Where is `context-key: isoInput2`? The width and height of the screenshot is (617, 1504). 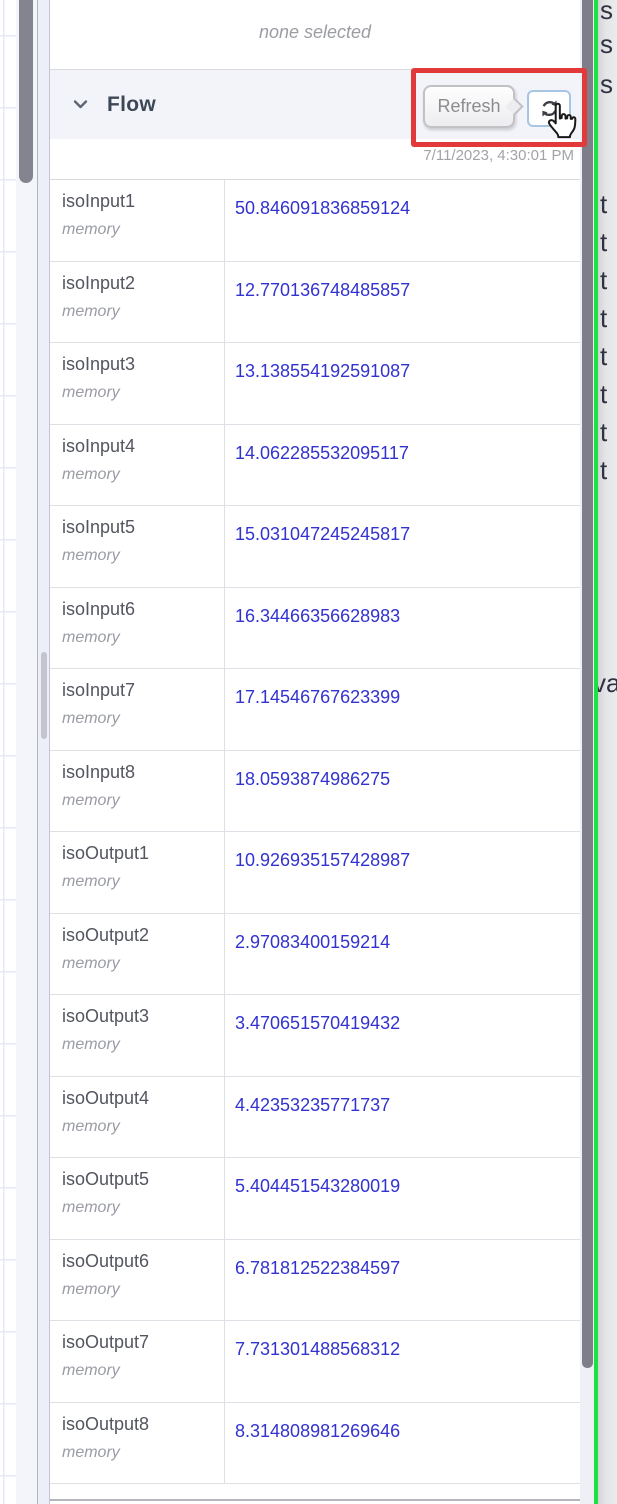 context-key: isoInput2 is located at coordinates (99, 282).